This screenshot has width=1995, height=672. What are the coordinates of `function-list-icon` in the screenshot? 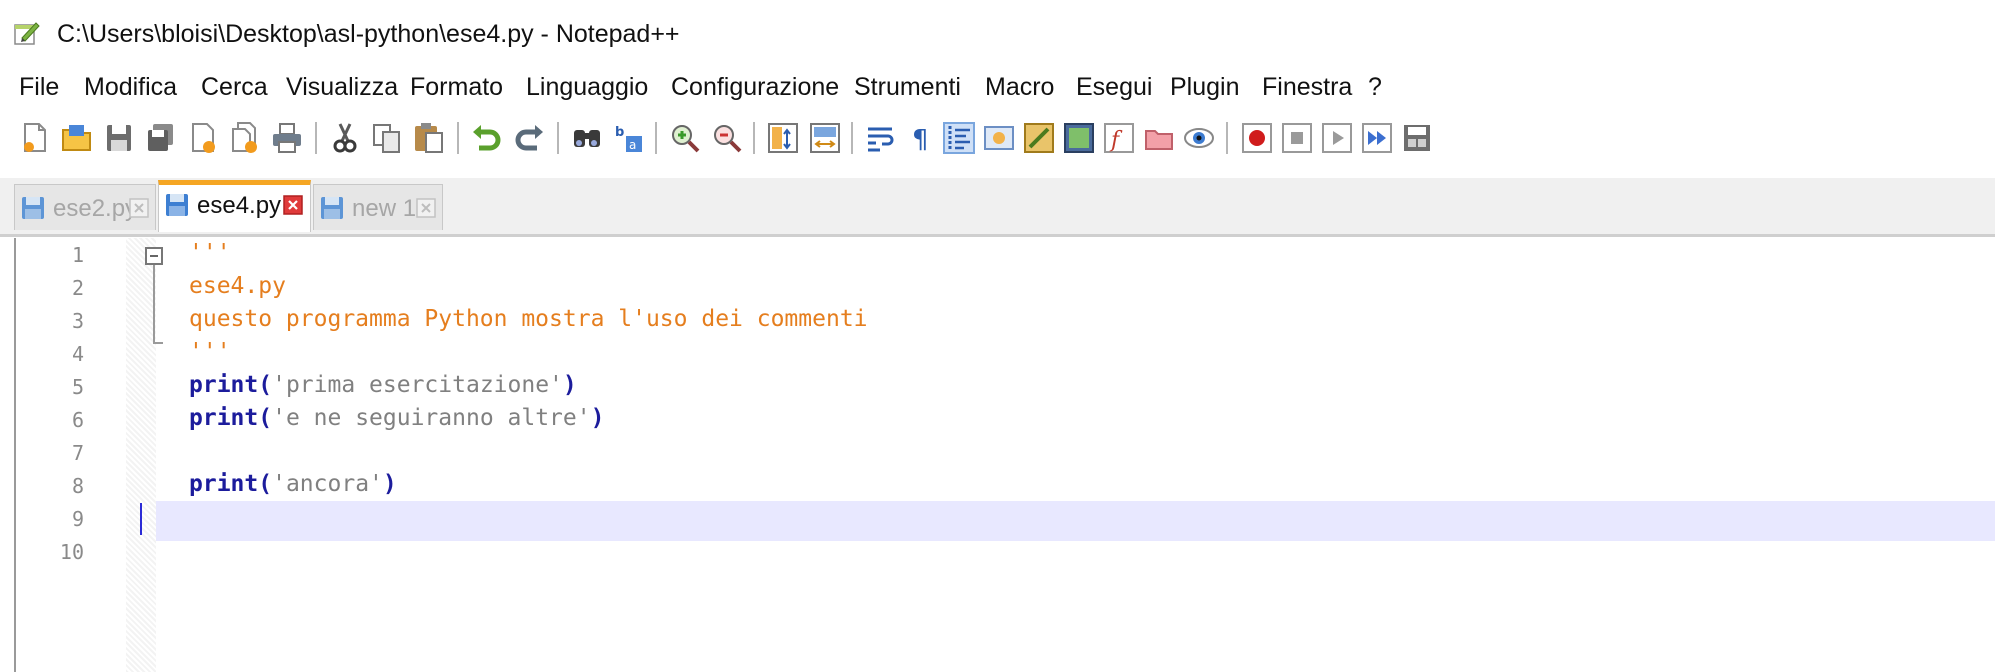 It's located at (1079, 138).